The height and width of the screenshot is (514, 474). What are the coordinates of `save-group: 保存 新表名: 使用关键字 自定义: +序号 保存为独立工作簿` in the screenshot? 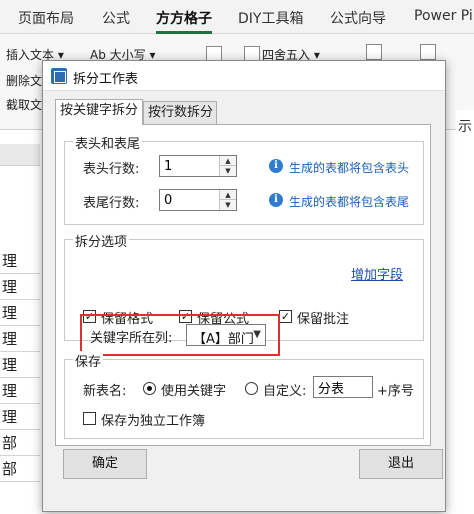 It's located at (244, 395).